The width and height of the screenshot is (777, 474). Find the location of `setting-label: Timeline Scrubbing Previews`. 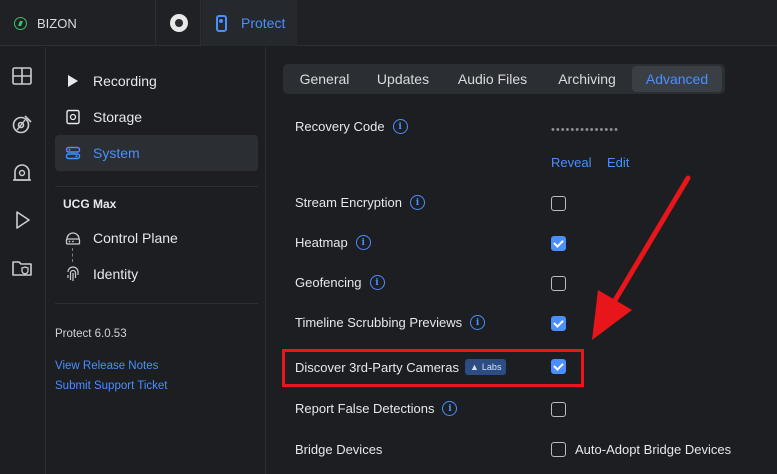

setting-label: Timeline Scrubbing Previews is located at coordinates (379, 322).